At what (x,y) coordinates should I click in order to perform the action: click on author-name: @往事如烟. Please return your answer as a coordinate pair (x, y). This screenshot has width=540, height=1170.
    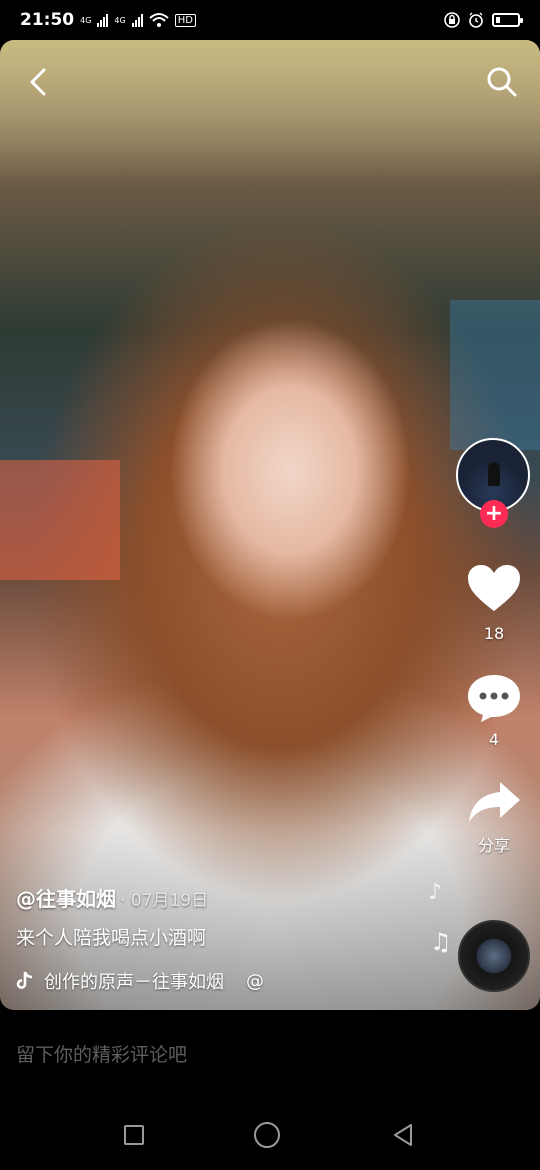
    Looking at the image, I should click on (66, 897).